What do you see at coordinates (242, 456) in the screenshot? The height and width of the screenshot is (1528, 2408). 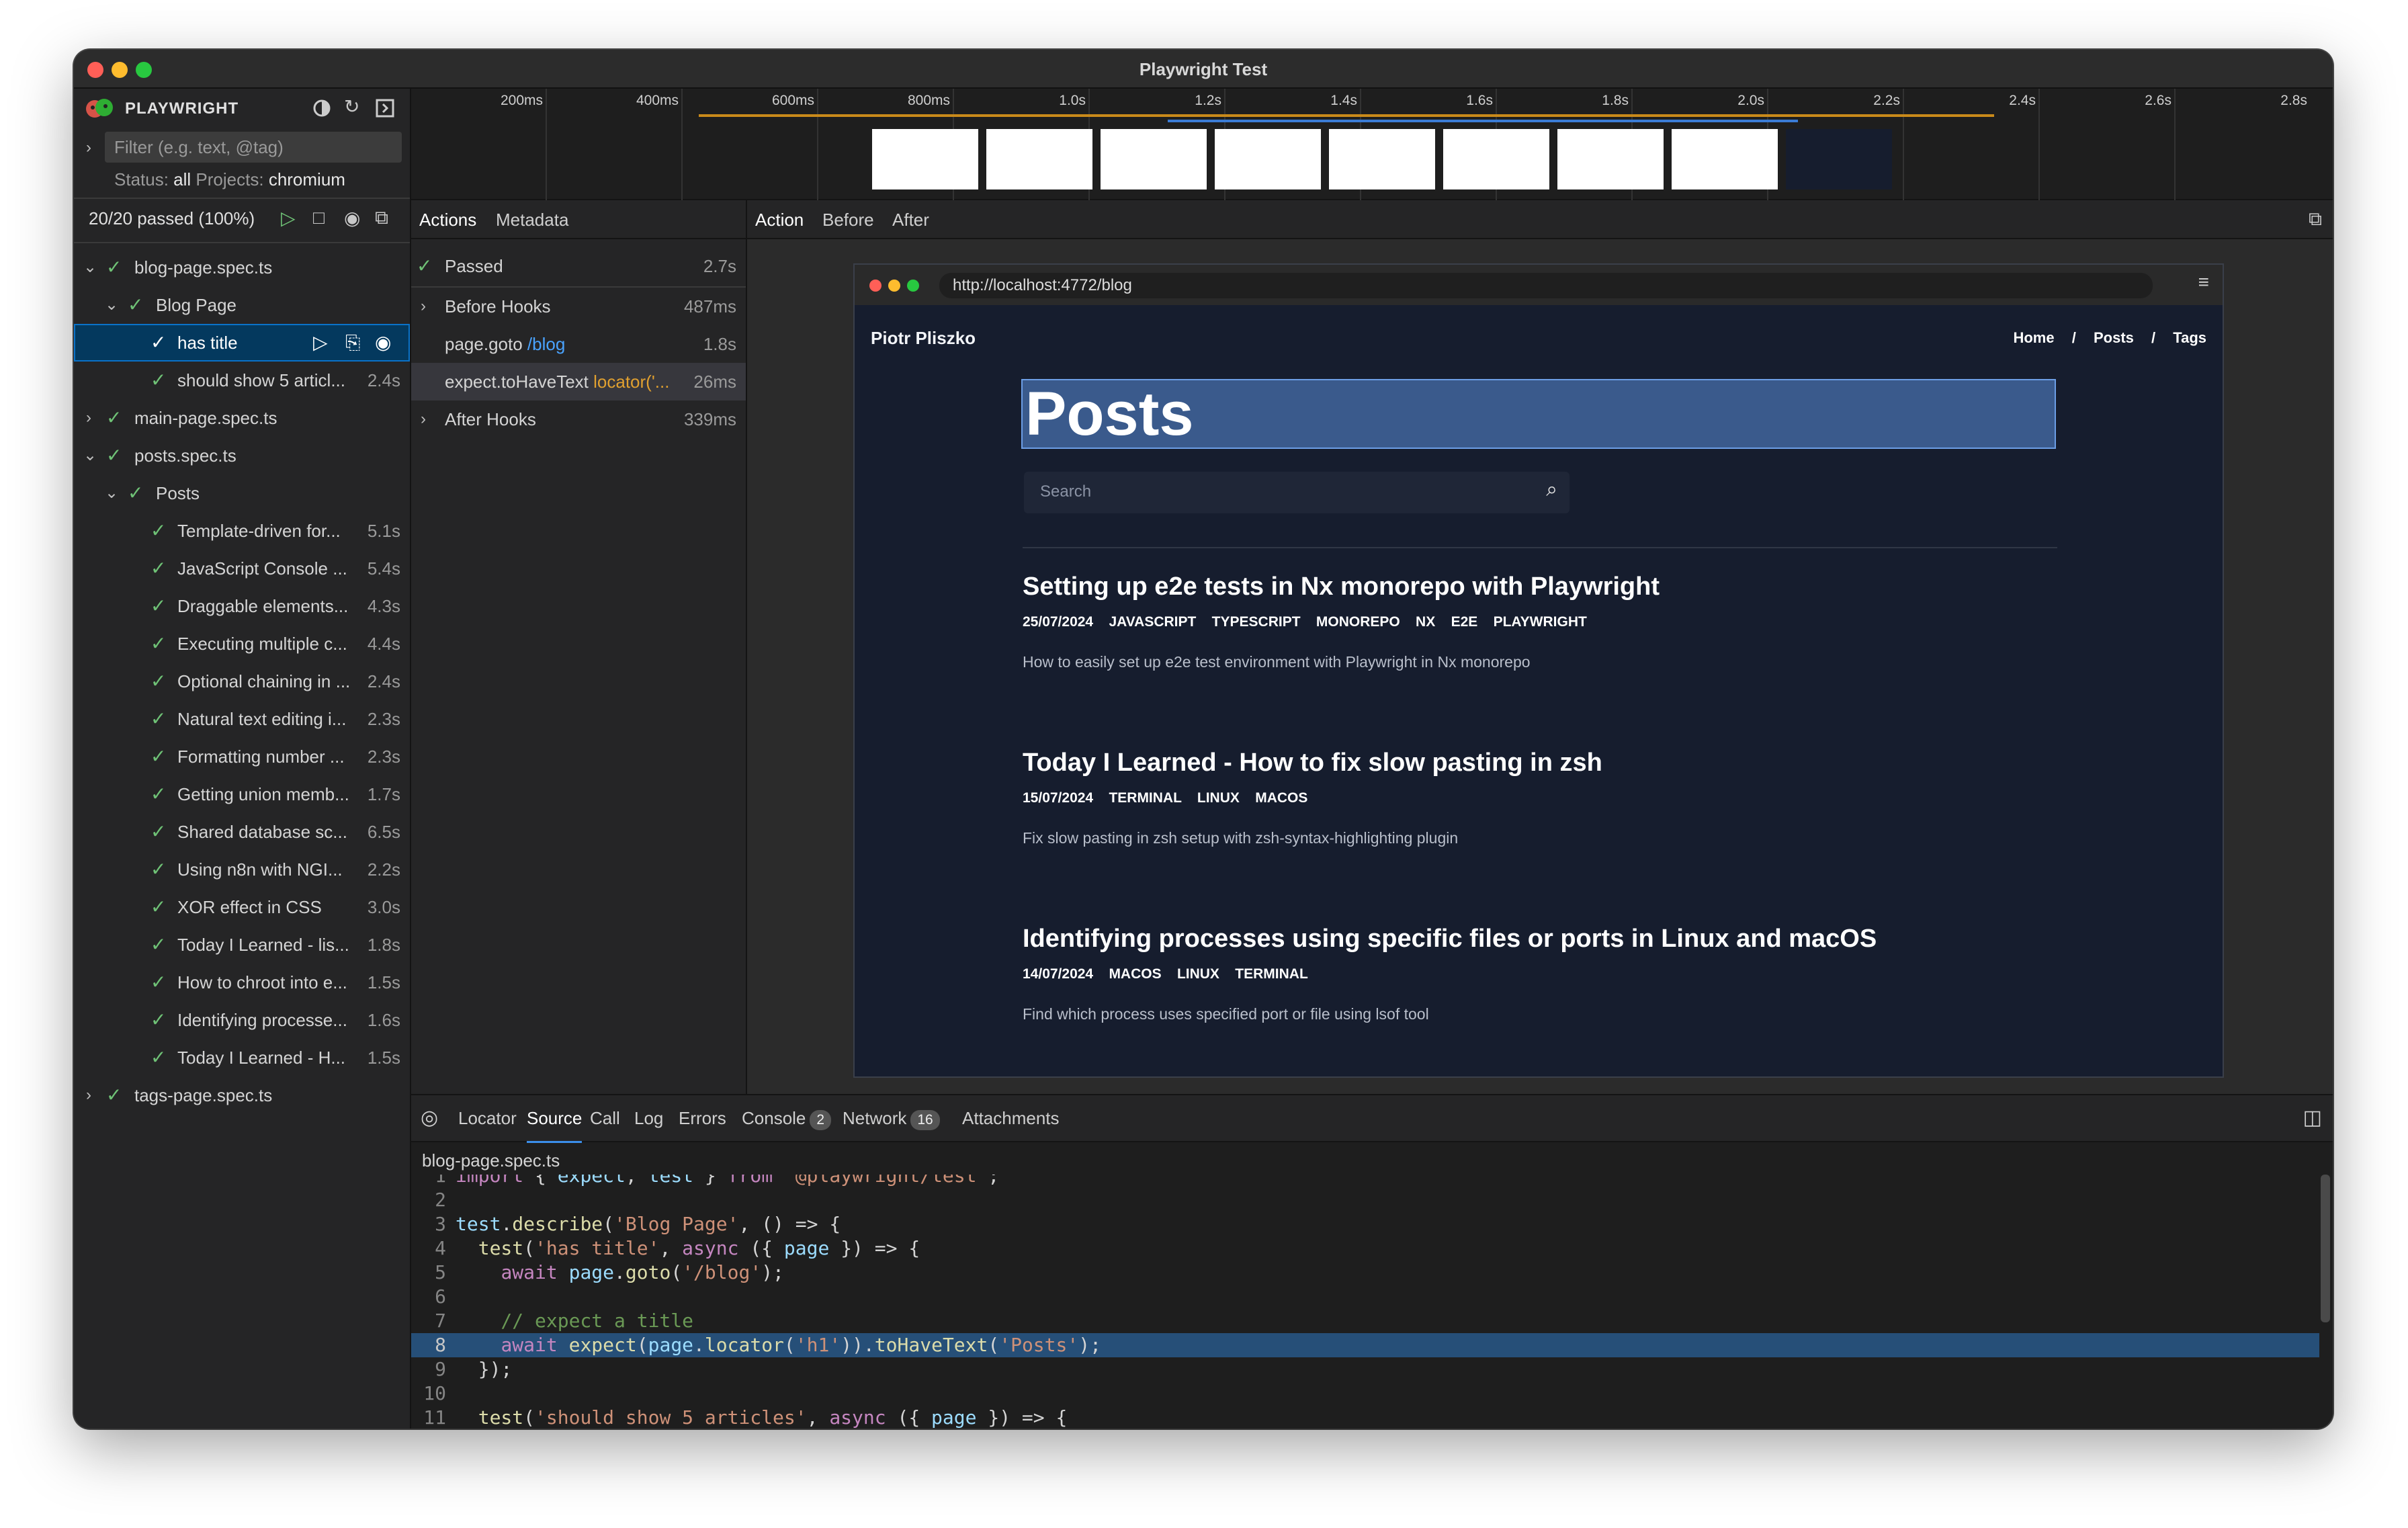 I see `tree-file-posts: ⌄ ✓ posts.spec.ts` at bounding box center [242, 456].